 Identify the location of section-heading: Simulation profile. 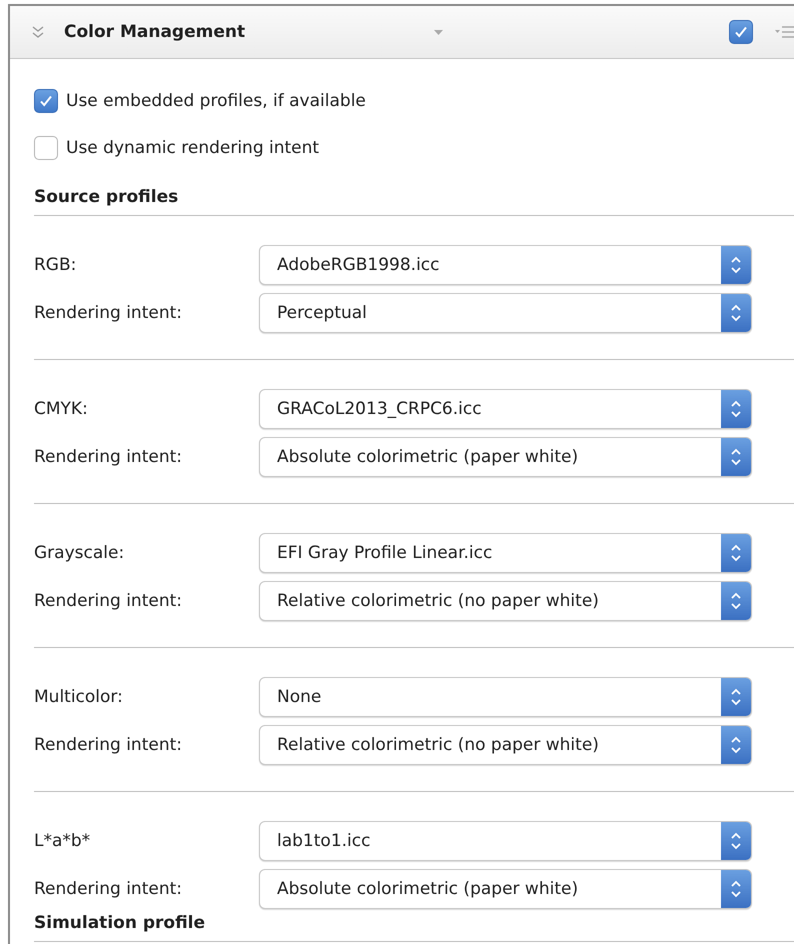
(120, 924).